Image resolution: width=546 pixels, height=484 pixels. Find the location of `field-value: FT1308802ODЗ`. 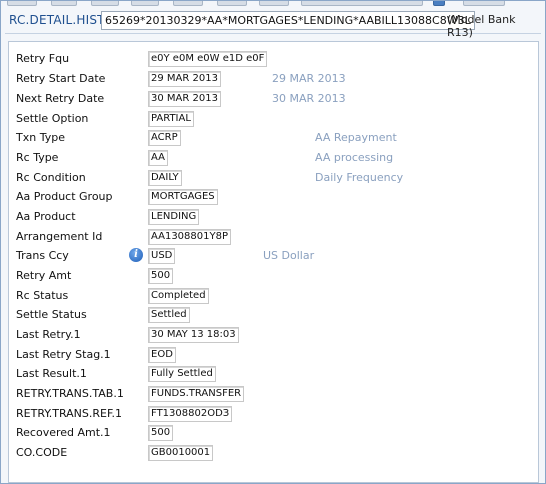

field-value: FT1308802ODЗ is located at coordinates (190, 414).